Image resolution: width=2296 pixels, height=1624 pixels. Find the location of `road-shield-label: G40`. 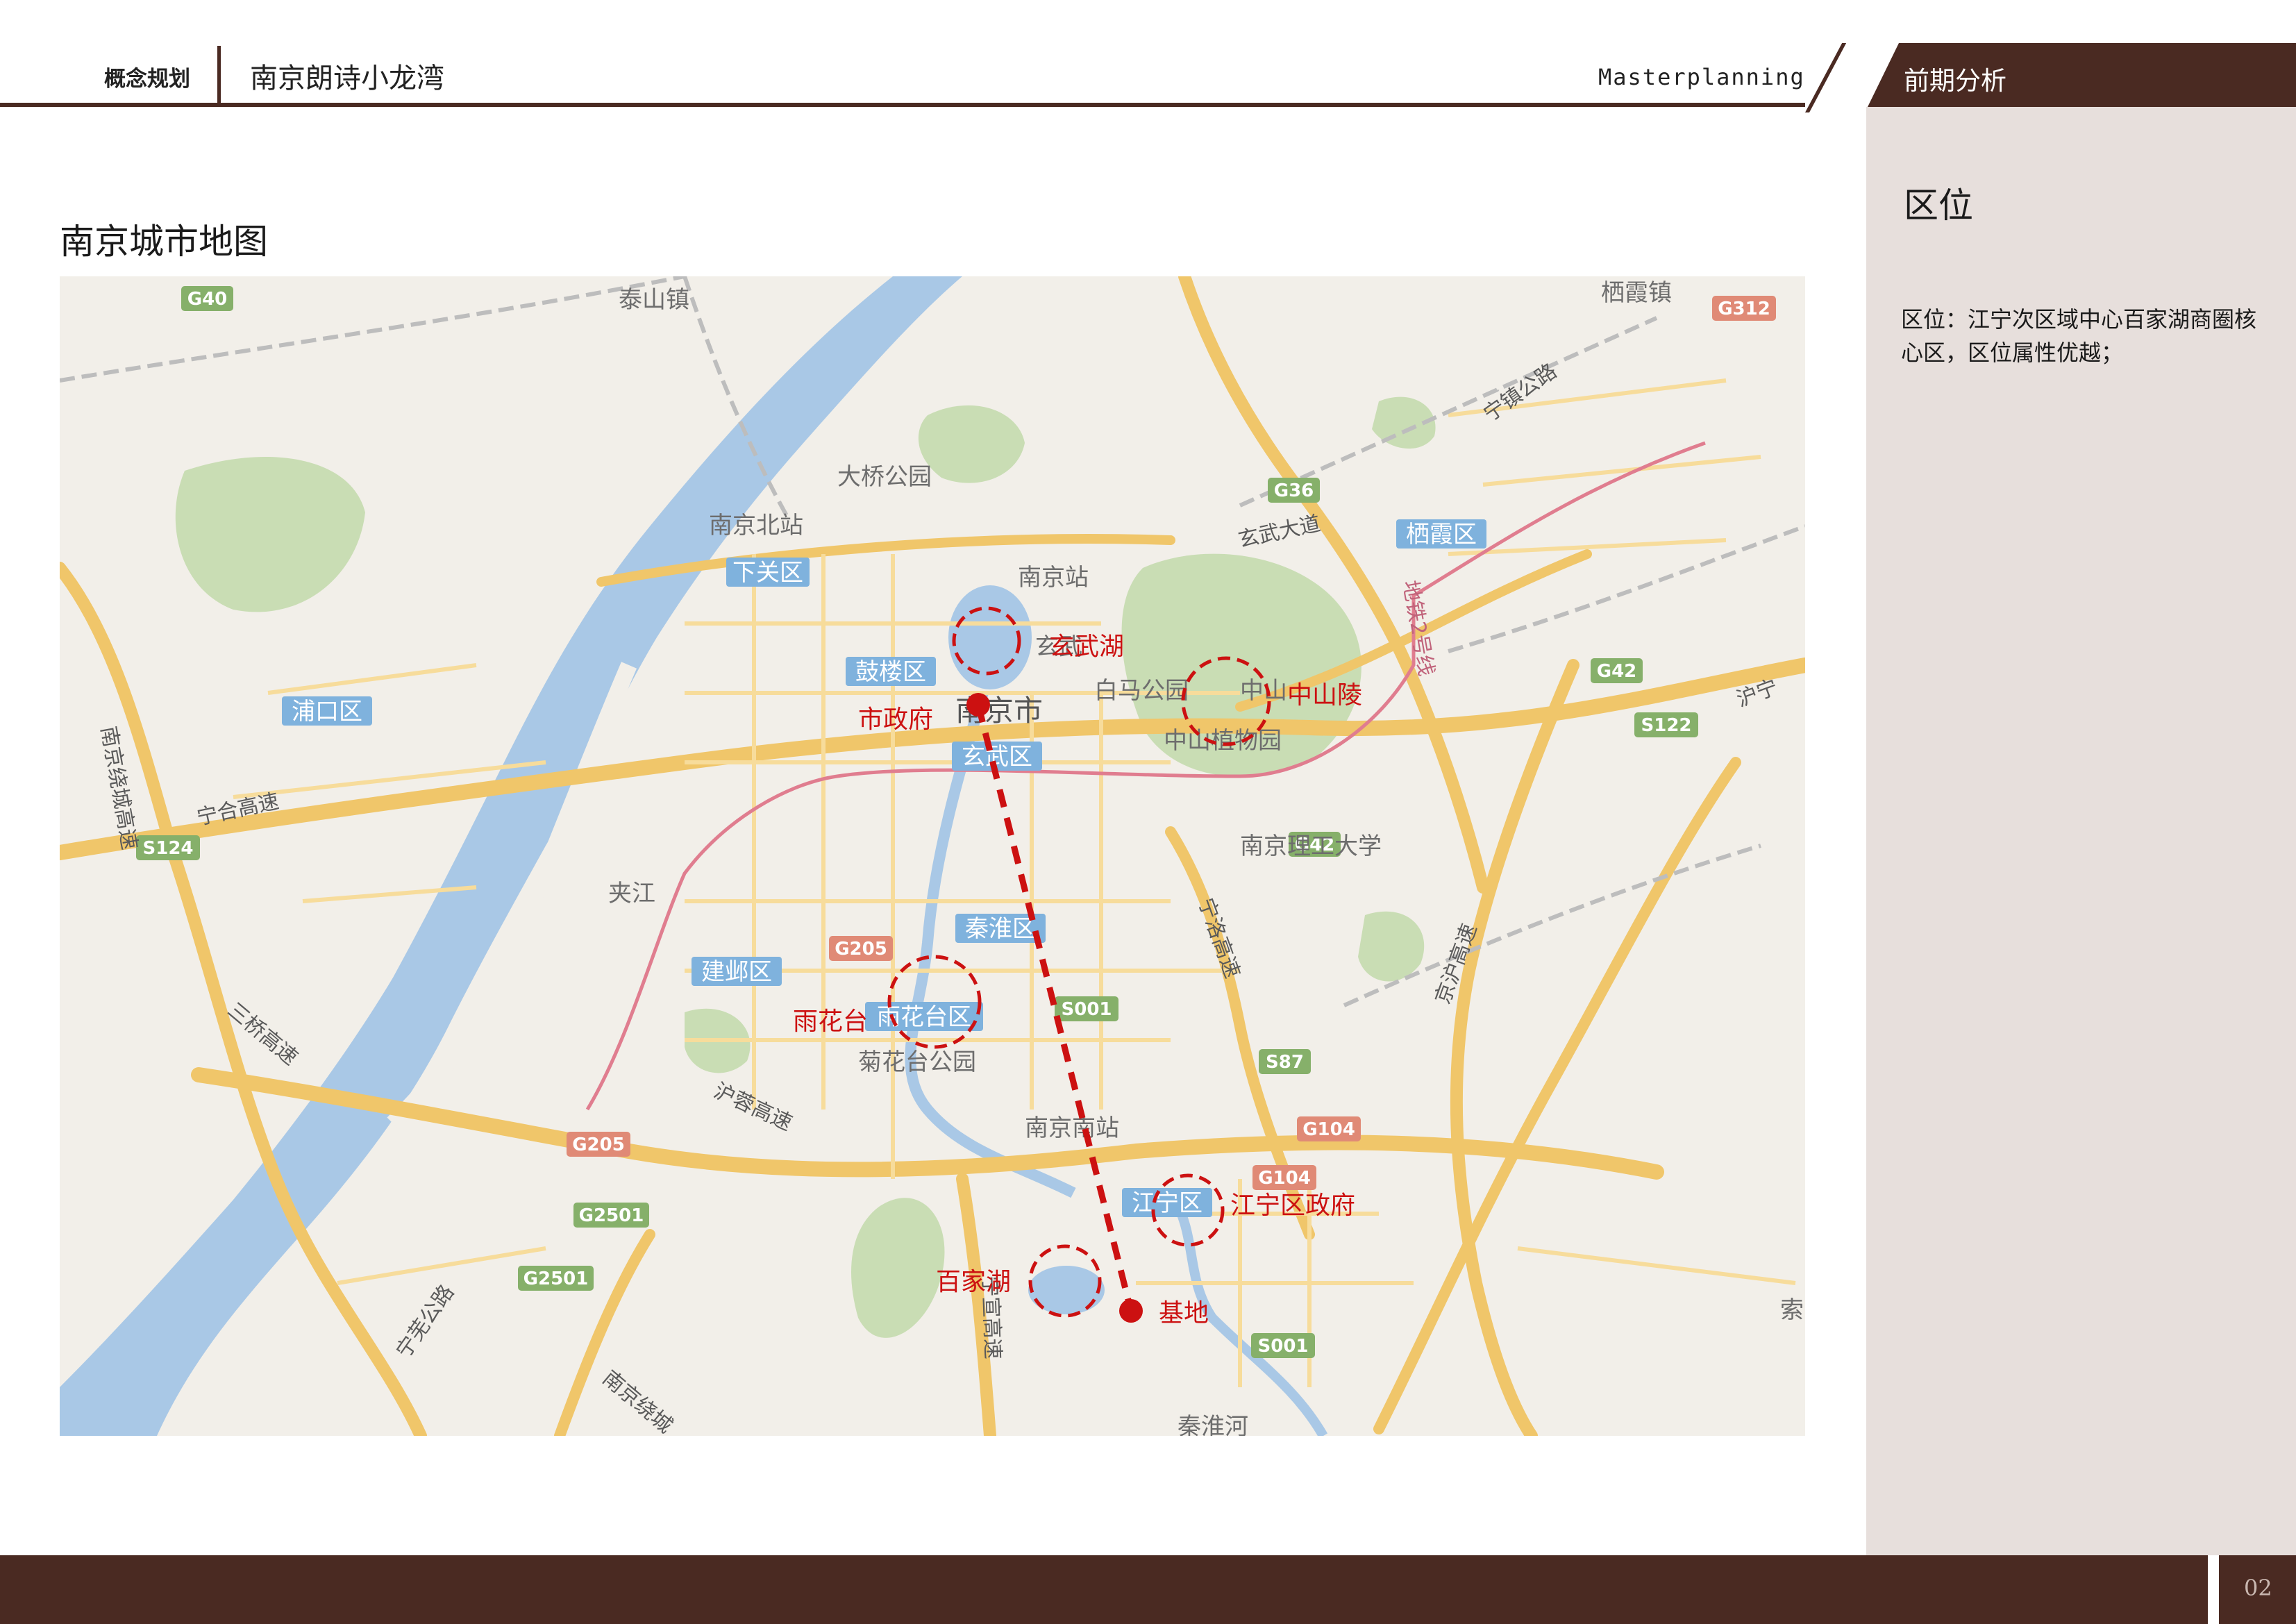

road-shield-label: G40 is located at coordinates (207, 300).